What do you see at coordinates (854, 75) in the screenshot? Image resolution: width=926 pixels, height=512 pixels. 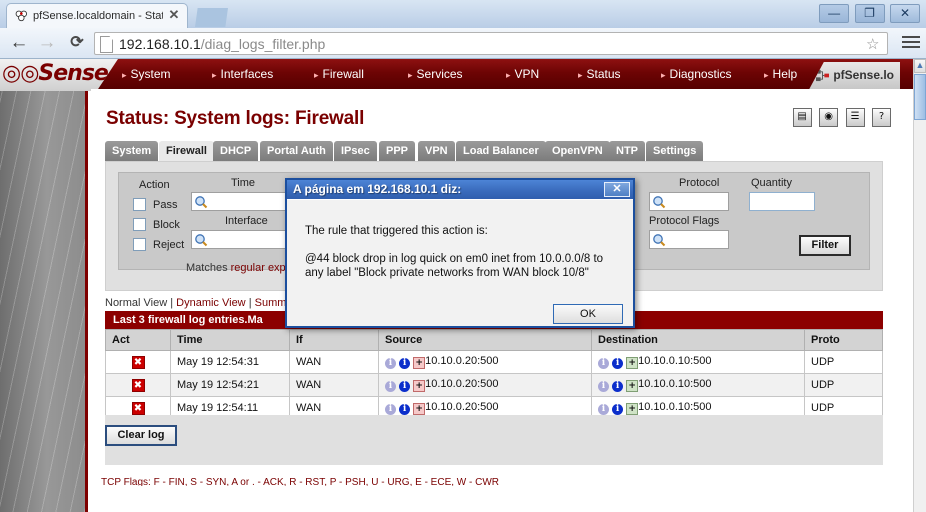 I see `host-tab: pfSense.lo` at bounding box center [854, 75].